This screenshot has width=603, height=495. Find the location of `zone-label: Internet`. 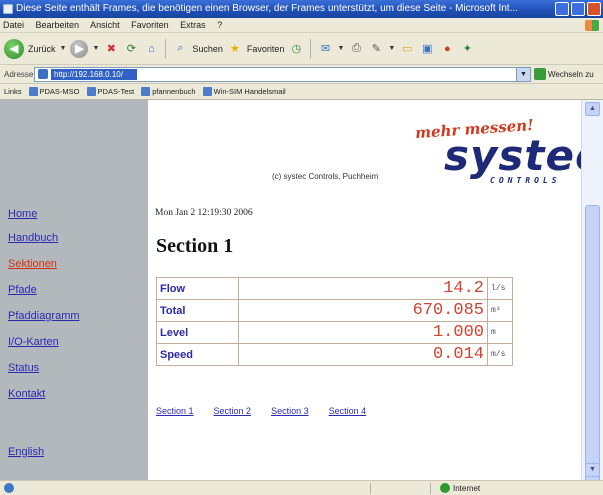

zone-label: Internet is located at coordinates (467, 488).